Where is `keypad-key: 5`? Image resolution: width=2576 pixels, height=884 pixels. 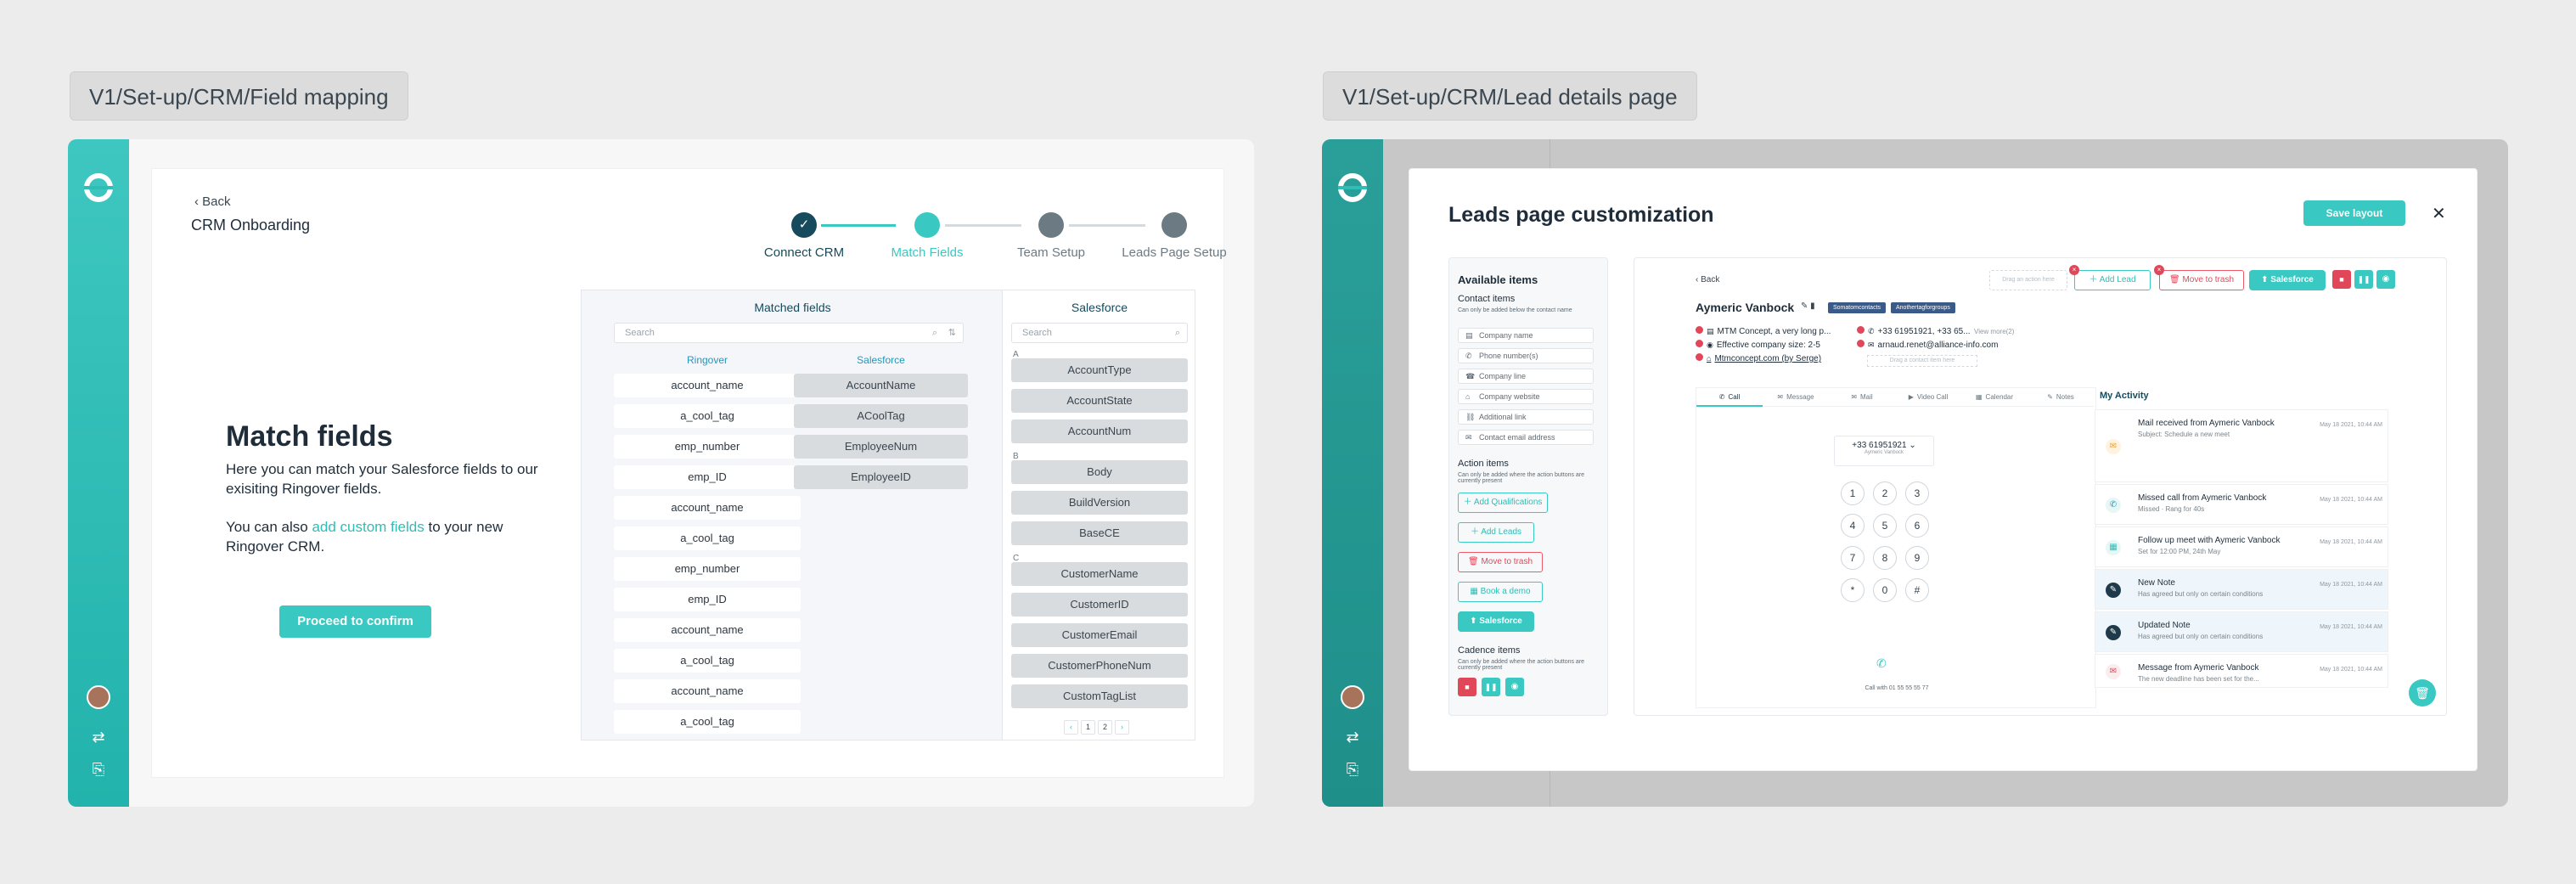
keypad-key: 5 is located at coordinates (1885, 526).